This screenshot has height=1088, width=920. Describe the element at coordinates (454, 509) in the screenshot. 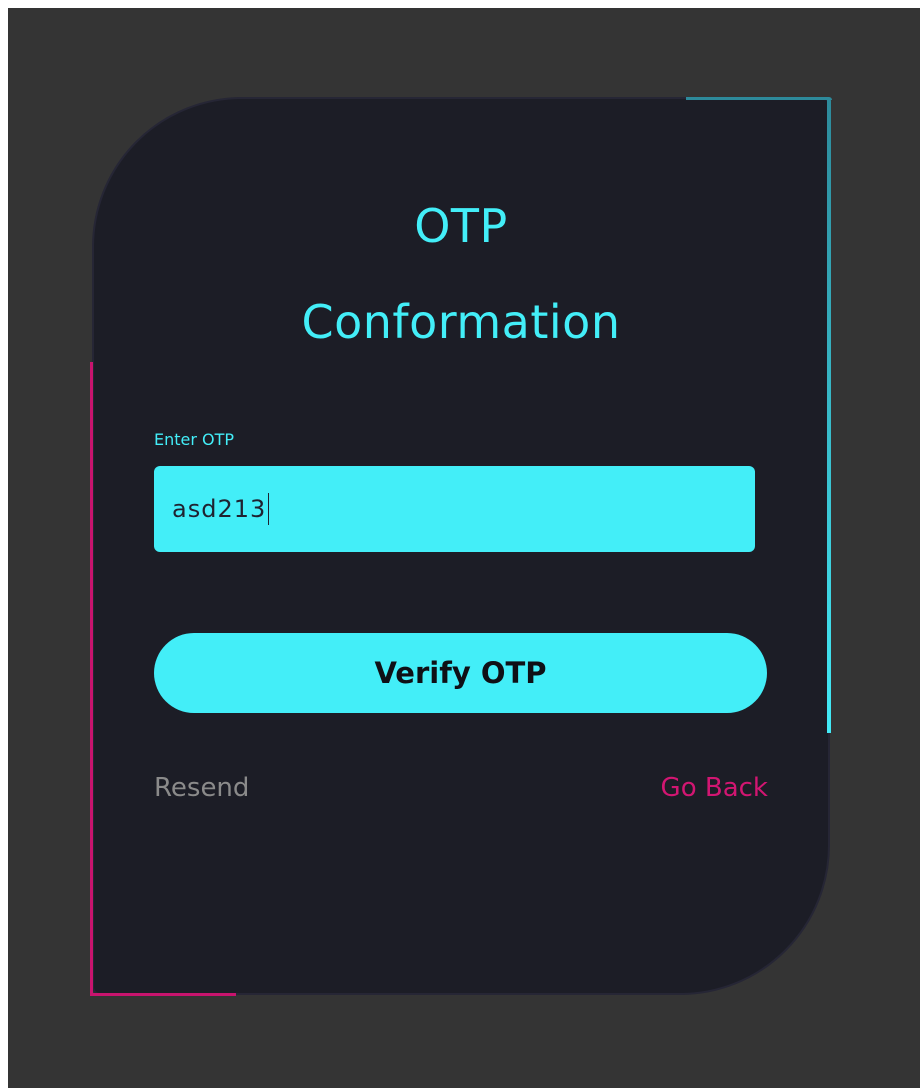

I see `otp-input: asd213` at that location.